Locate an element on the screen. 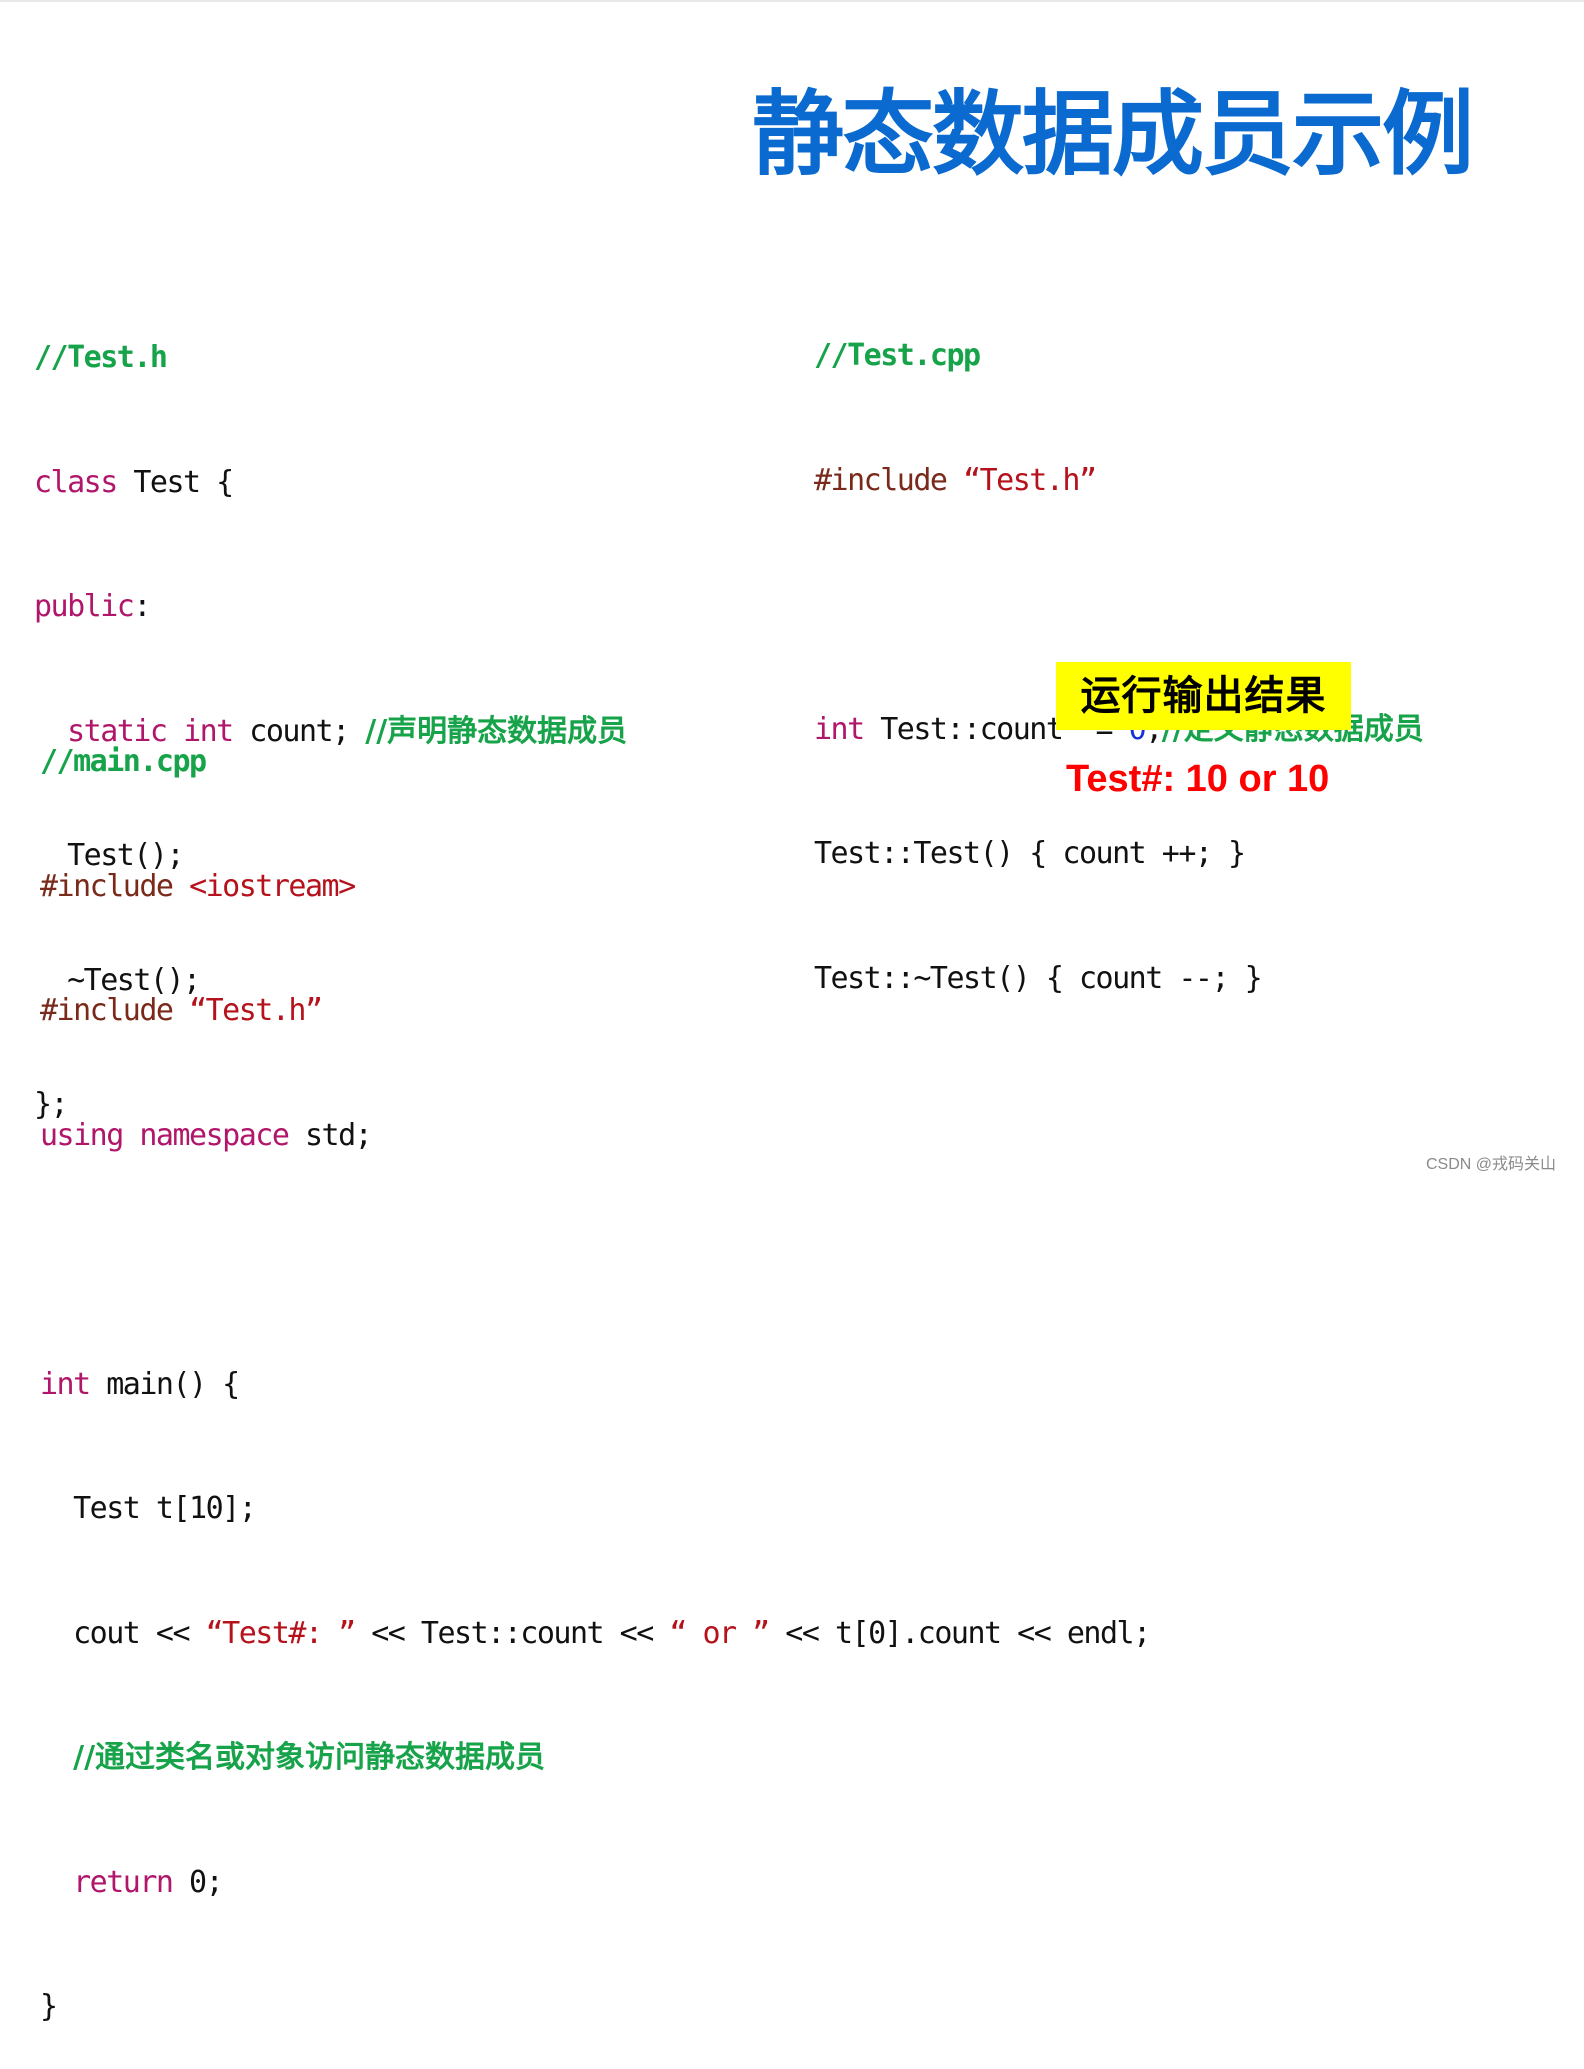 This screenshot has width=1584, height=2069. keyword: using namespace is located at coordinates (165, 1135).